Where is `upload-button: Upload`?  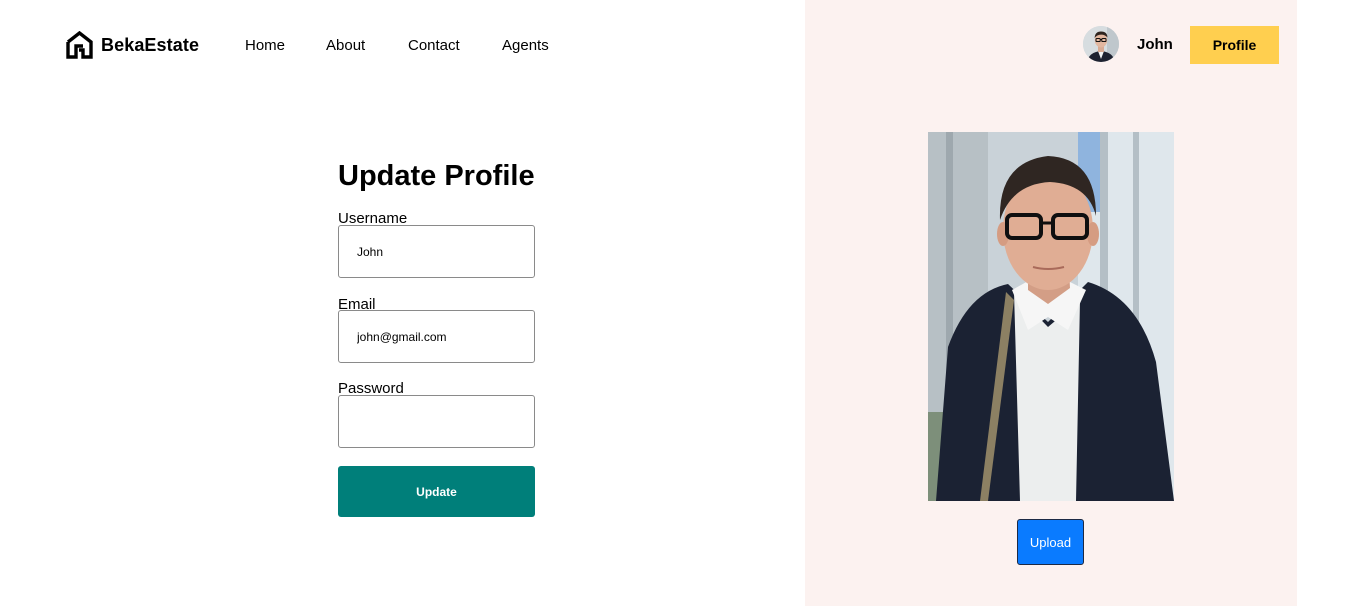
upload-button: Upload is located at coordinates (1050, 542).